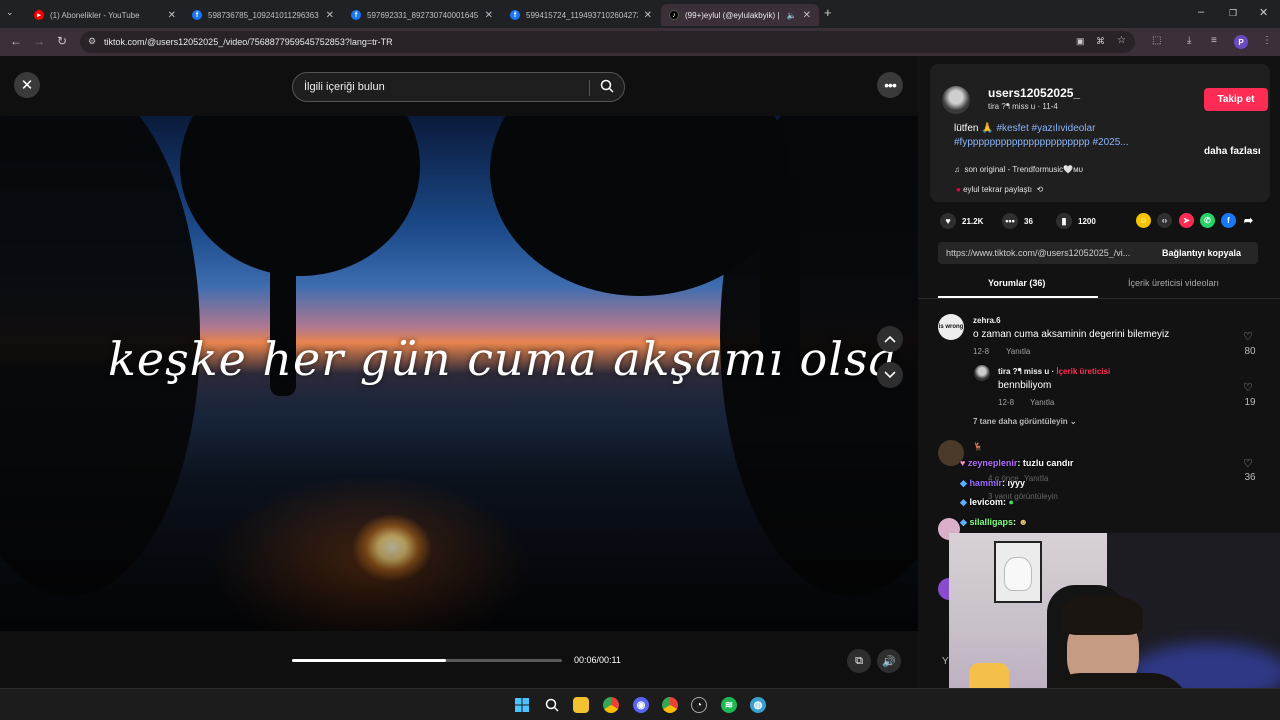 This screenshot has height=720, width=1280. I want to click on share-arrow-icon: ➦, so click(1248, 220).